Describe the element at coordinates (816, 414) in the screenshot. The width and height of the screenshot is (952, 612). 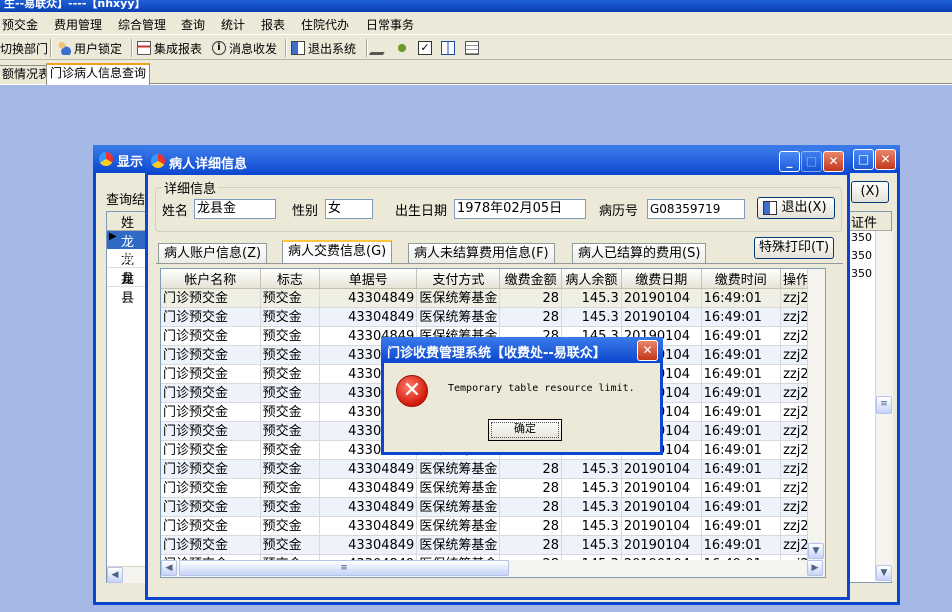
I see `vertical-scrollbar: ▼` at that location.